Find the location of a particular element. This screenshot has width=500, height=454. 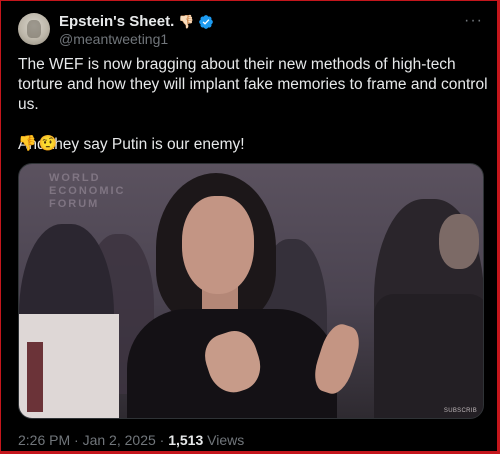

background-person-coat is located at coordinates (428, 356).